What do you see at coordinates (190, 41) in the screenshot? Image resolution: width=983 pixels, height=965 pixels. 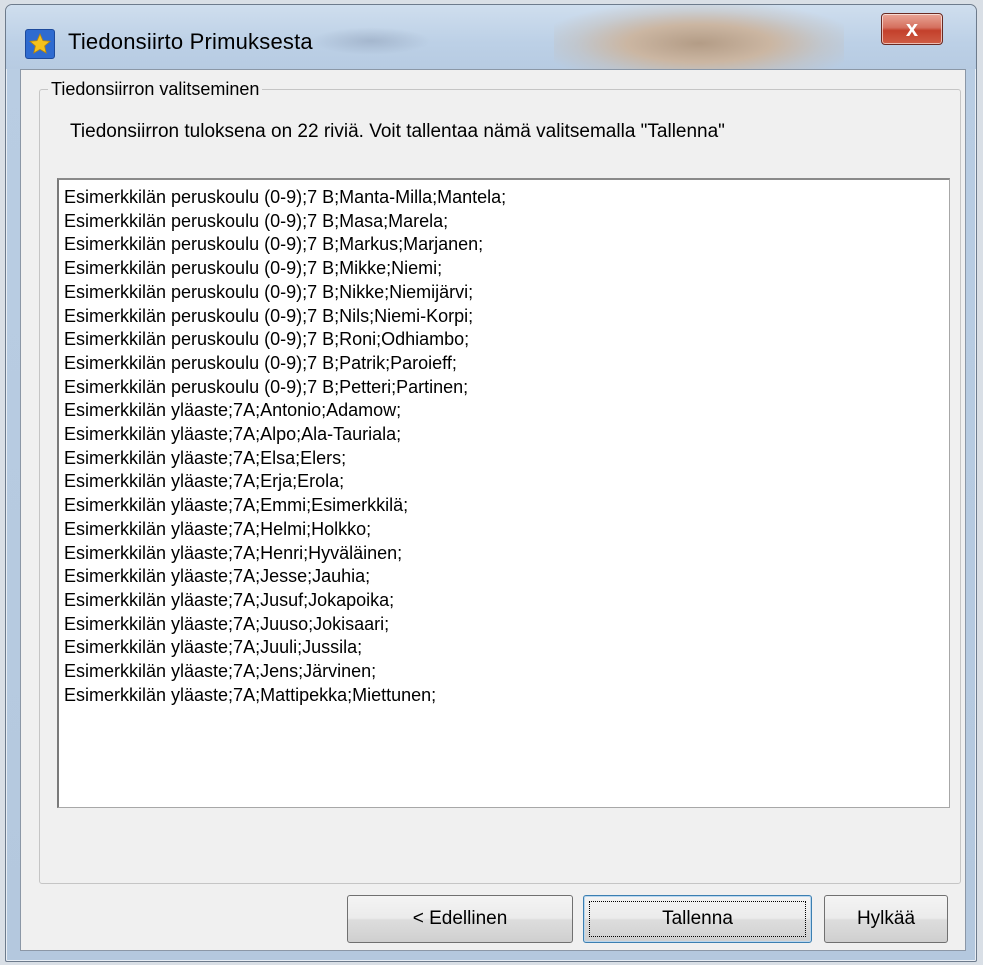 I see `window-title: Tiedonsiirto Primuksesta` at bounding box center [190, 41].